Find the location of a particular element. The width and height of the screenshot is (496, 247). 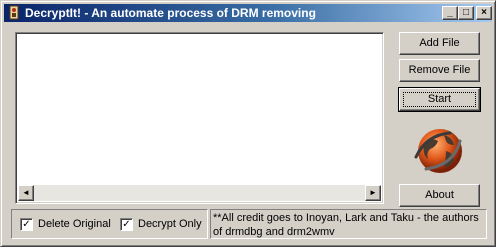

arrow-right-icon: ► is located at coordinates (373, 192).